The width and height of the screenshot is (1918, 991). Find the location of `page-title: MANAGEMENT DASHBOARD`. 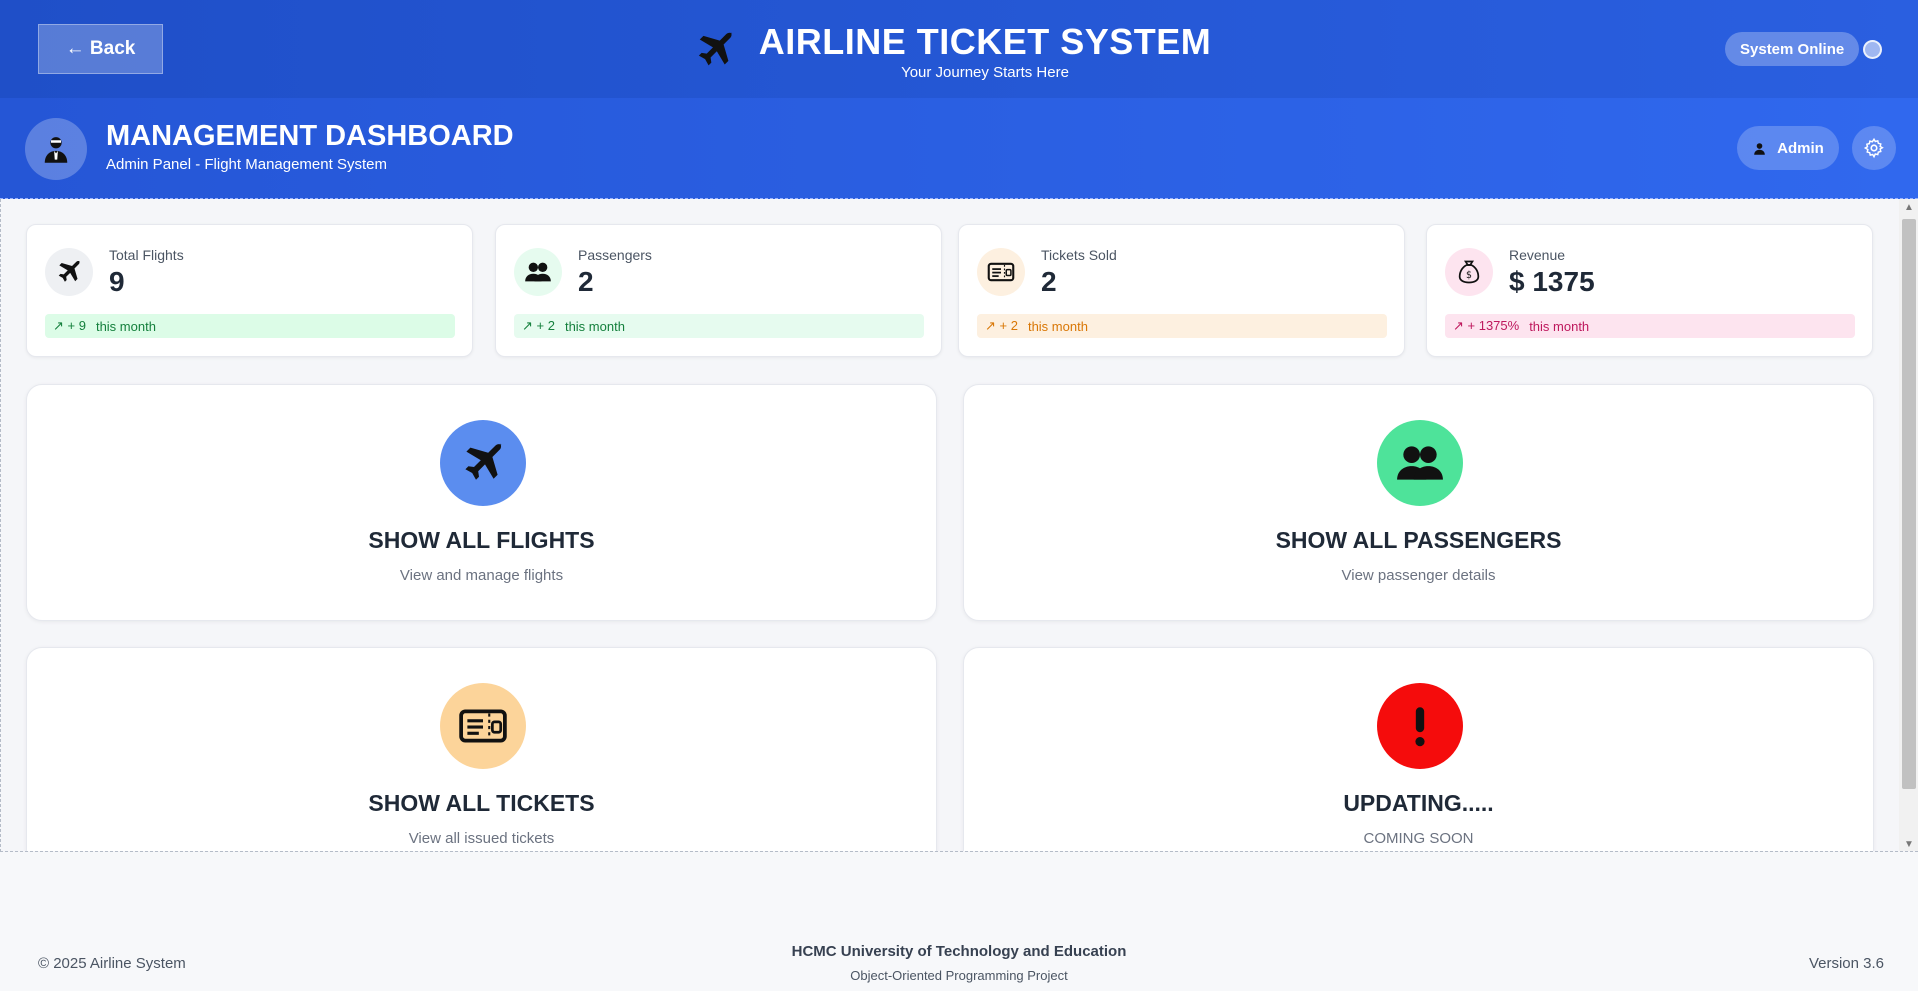

page-title: MANAGEMENT DASHBOARD is located at coordinates (310, 136).